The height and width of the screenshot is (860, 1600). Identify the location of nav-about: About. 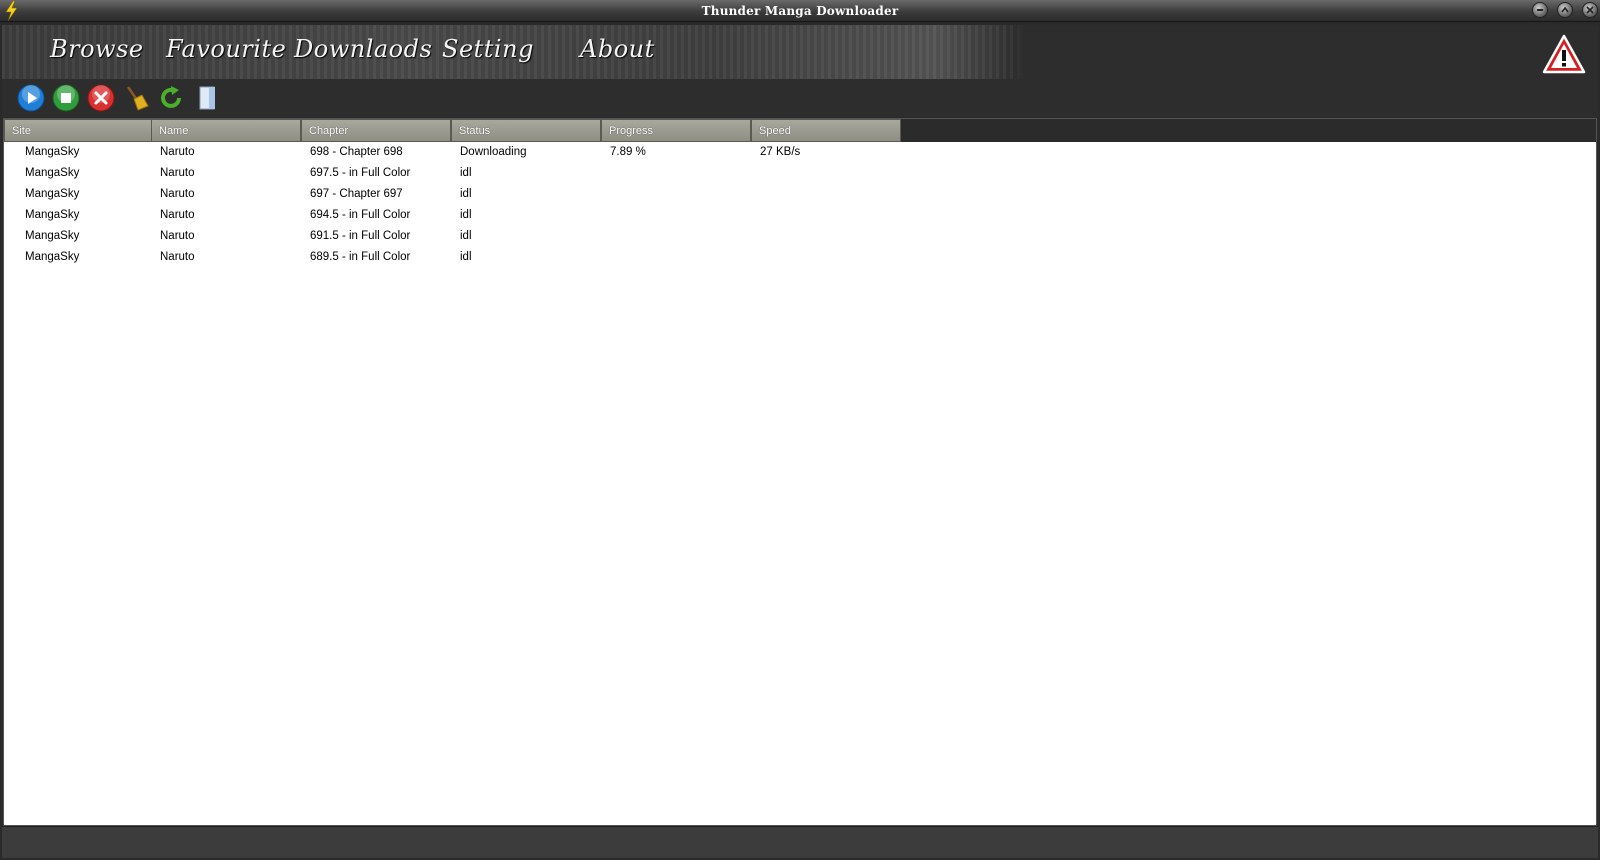
(617, 49).